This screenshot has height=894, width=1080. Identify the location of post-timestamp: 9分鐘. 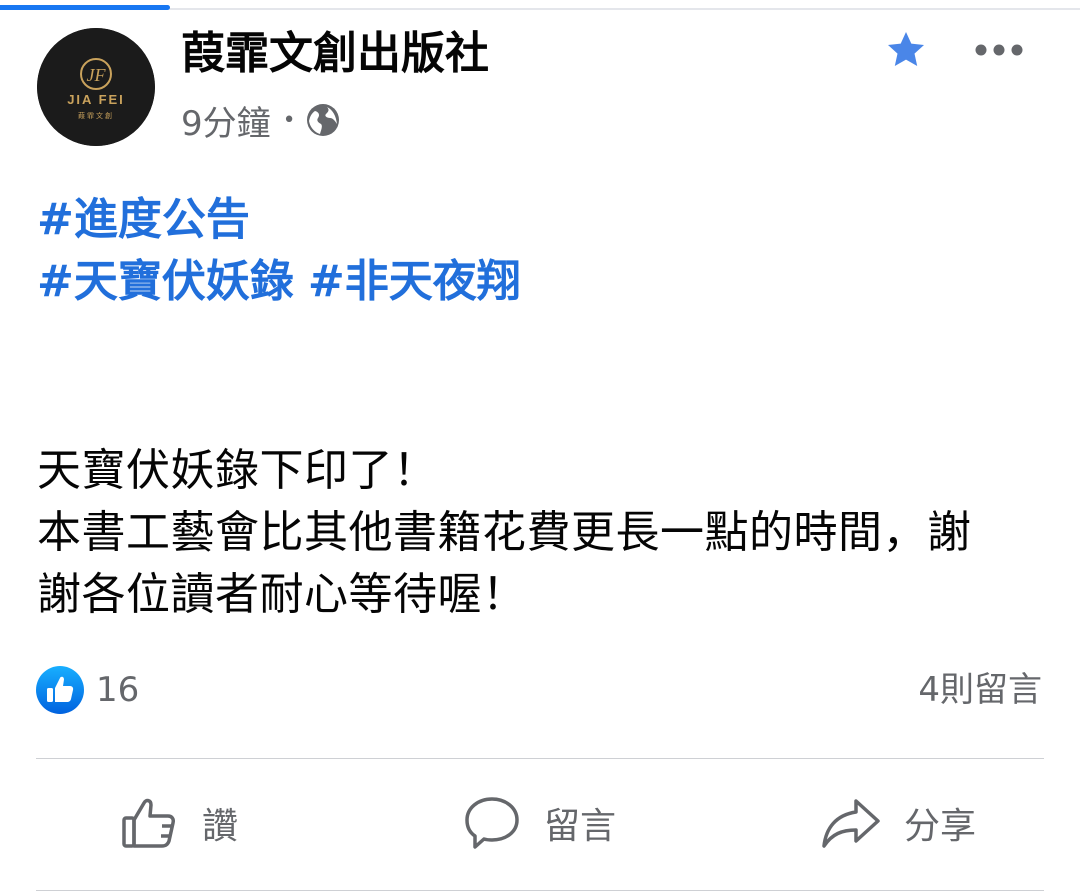
(226, 120).